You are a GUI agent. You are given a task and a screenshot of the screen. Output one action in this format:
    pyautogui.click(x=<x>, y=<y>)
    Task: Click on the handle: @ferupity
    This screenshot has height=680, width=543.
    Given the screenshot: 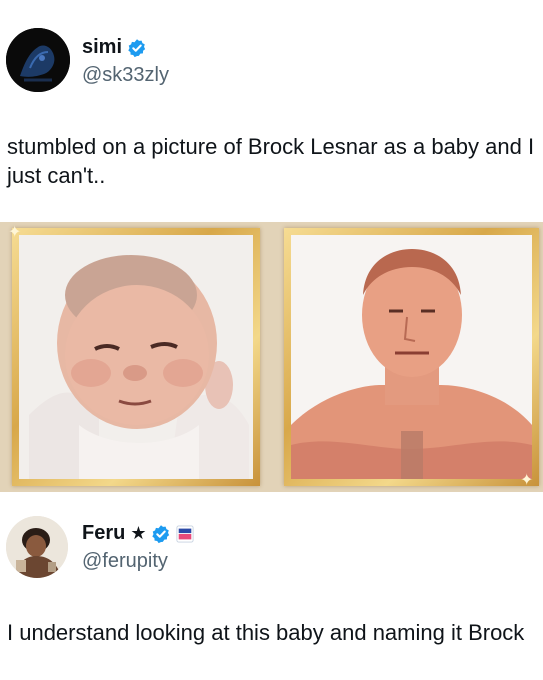 What is the action you would take?
    pyautogui.click(x=125, y=561)
    